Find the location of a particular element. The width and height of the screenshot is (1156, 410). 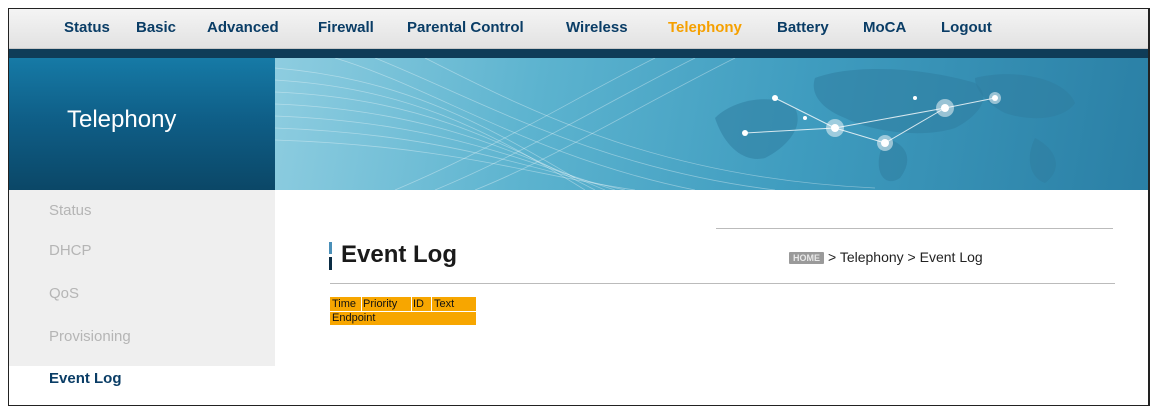

divider-title is located at coordinates (722, 283).